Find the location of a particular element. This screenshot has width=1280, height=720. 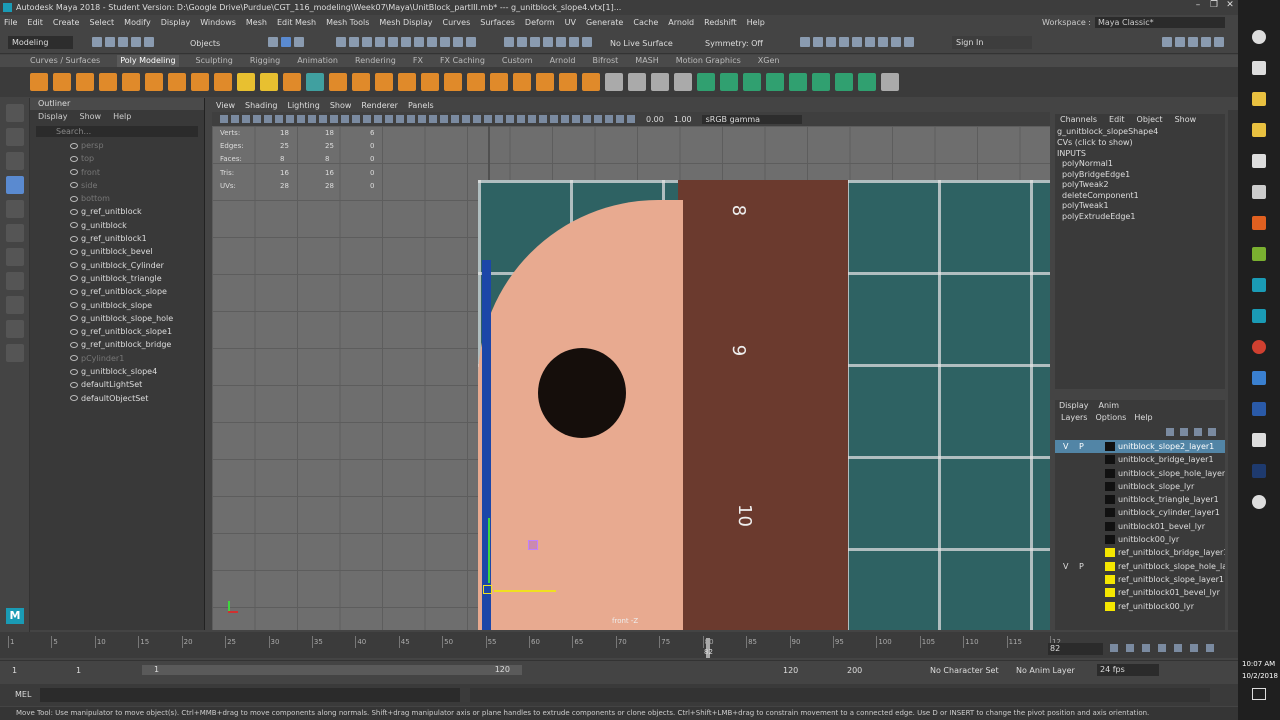

menu-arnold: Arnold is located at coordinates (681, 22).